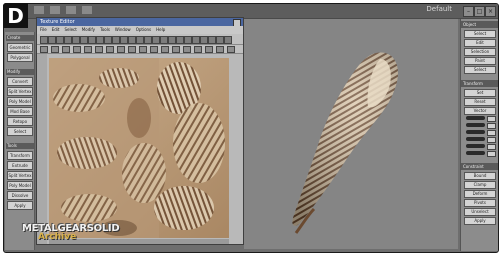 The image size is (500, 254). What do you see at coordinates (20, 155) in the screenshot?
I see `left-panel-button-transform: Transform` at bounding box center [20, 155].